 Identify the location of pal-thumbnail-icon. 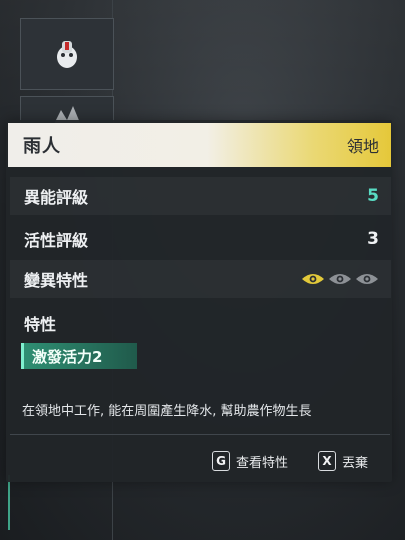
(67, 54).